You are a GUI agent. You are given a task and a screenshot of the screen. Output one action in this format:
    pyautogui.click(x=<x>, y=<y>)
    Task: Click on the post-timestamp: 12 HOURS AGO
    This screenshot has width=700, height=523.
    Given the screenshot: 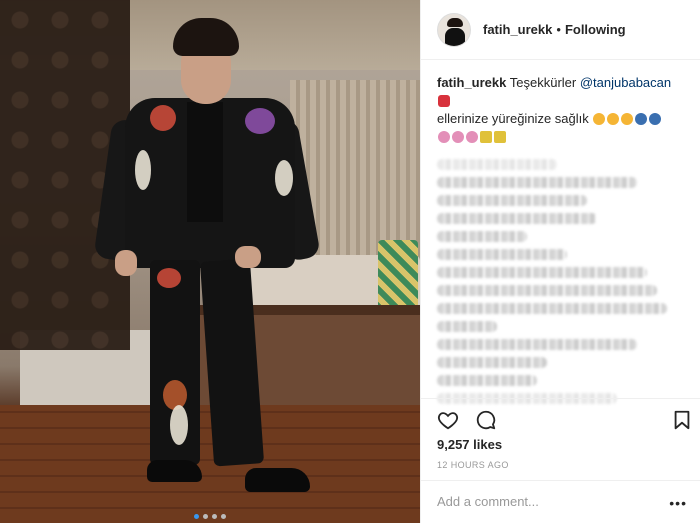 What is the action you would take?
    pyautogui.click(x=473, y=465)
    